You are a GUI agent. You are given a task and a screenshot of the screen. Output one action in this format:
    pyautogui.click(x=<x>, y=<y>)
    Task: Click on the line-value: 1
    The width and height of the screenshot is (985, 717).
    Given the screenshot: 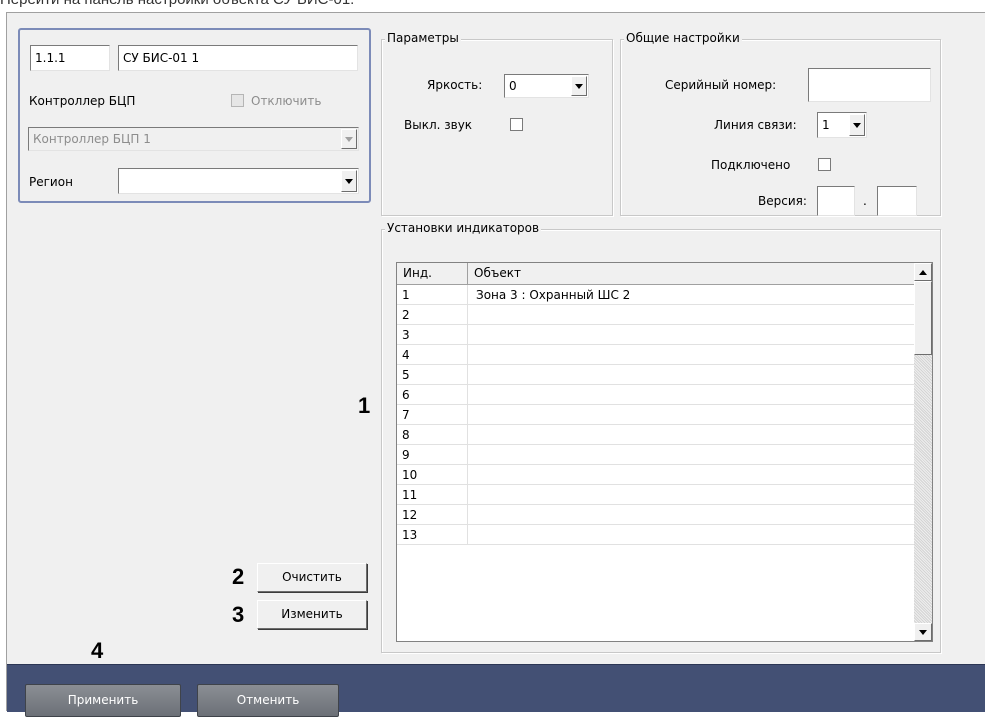 What is the action you would take?
    pyautogui.click(x=826, y=125)
    